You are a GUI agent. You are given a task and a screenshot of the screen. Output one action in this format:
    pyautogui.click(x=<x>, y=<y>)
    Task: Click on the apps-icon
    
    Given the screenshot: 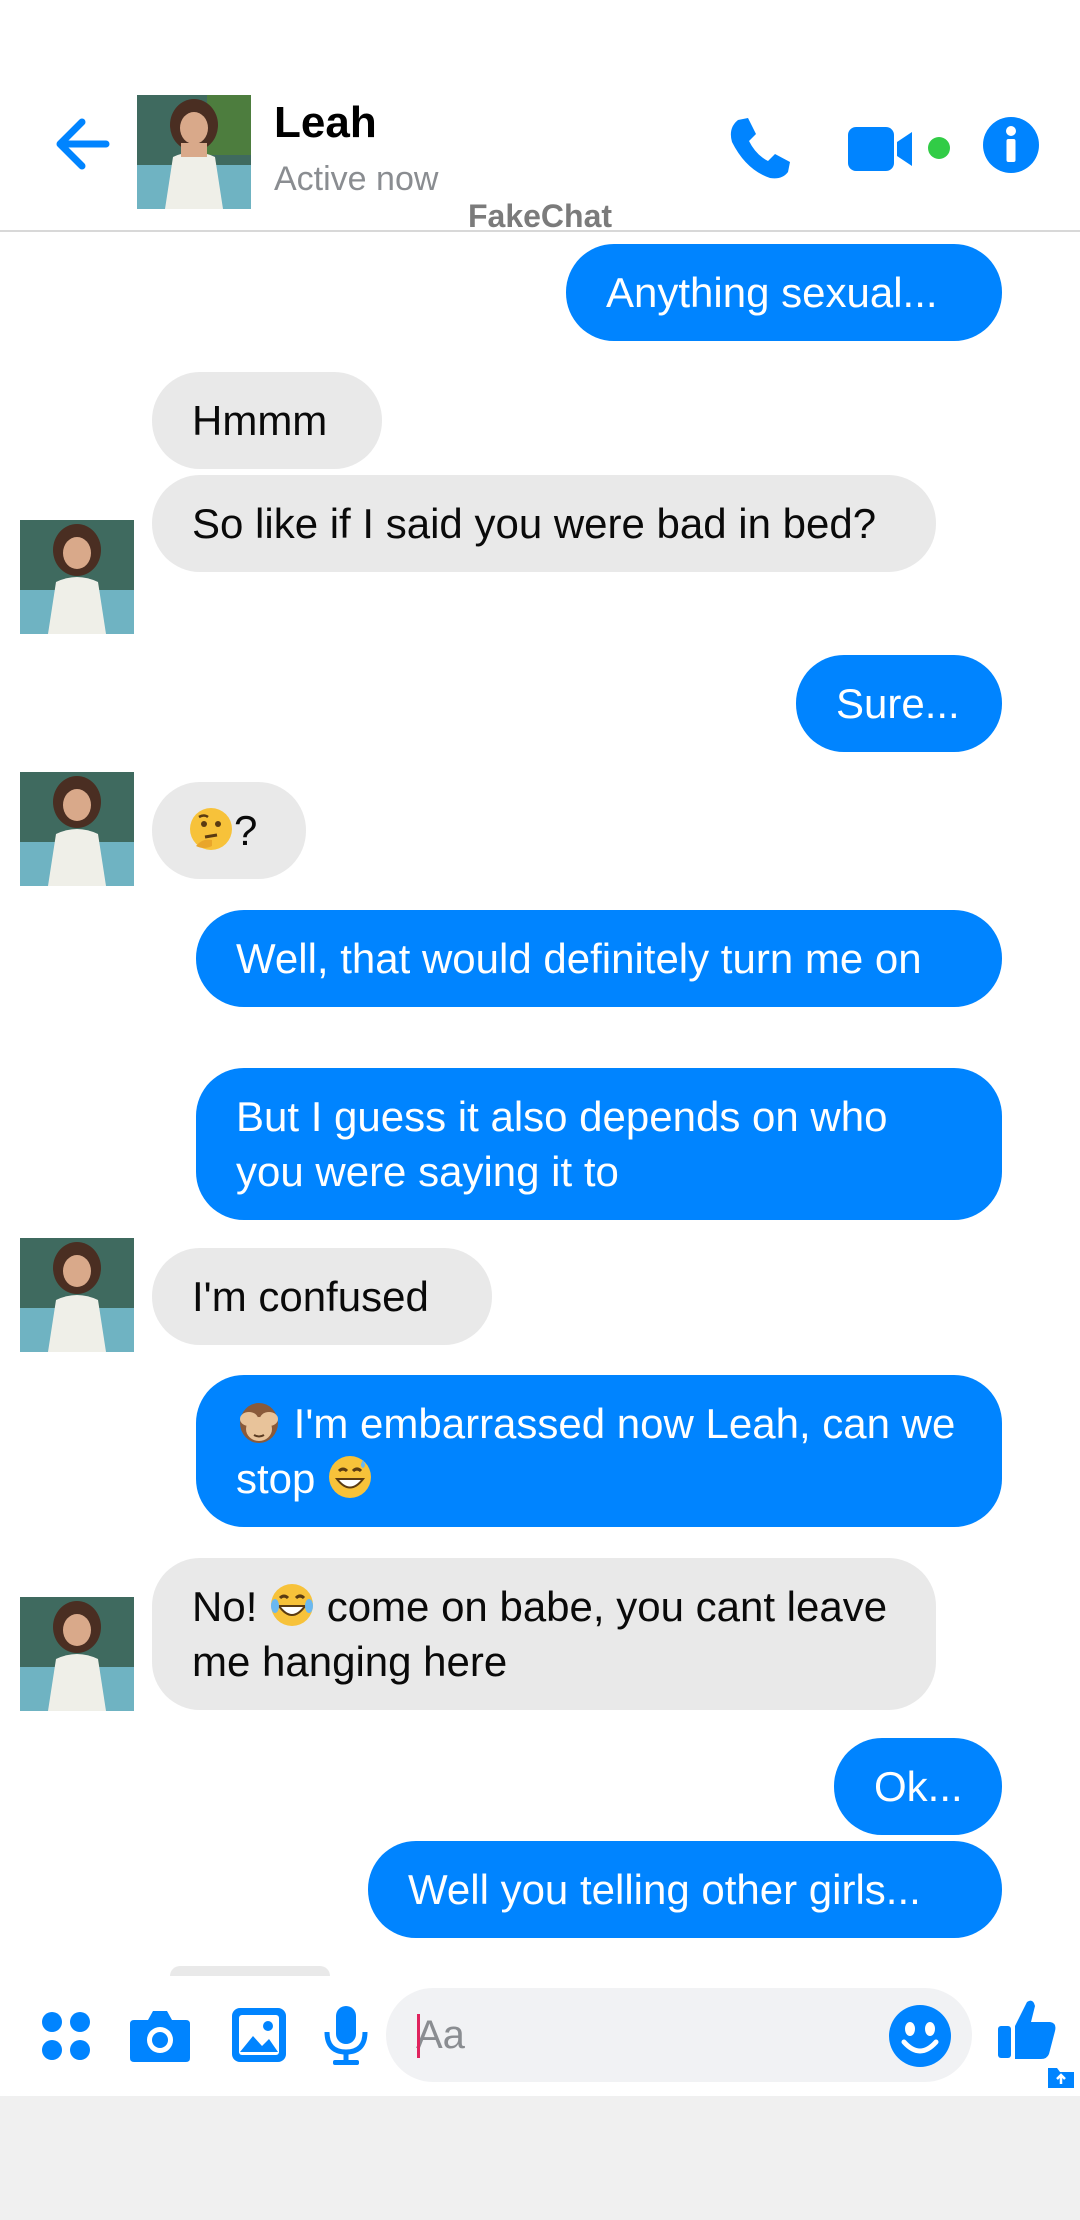 What is the action you would take?
    pyautogui.click(x=66, y=2036)
    